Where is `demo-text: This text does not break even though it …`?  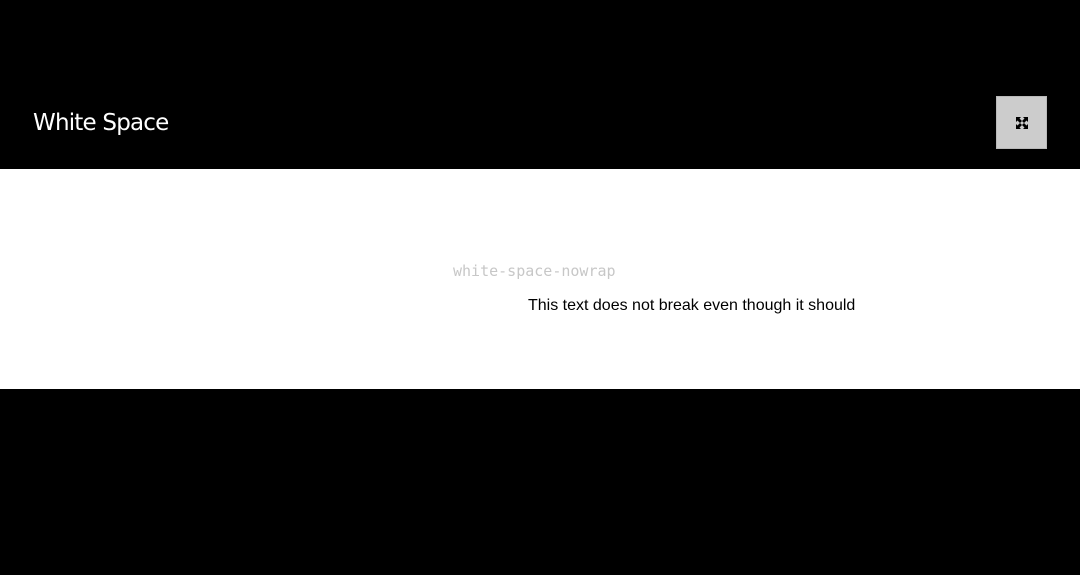
demo-text: This text does not break even though it … is located at coordinates (692, 305).